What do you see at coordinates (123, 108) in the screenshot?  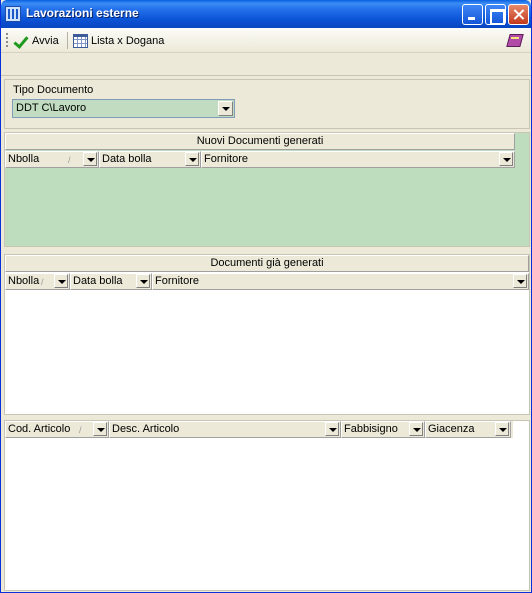 I see `tipo-documento-select: DDT C\Lavoro` at bounding box center [123, 108].